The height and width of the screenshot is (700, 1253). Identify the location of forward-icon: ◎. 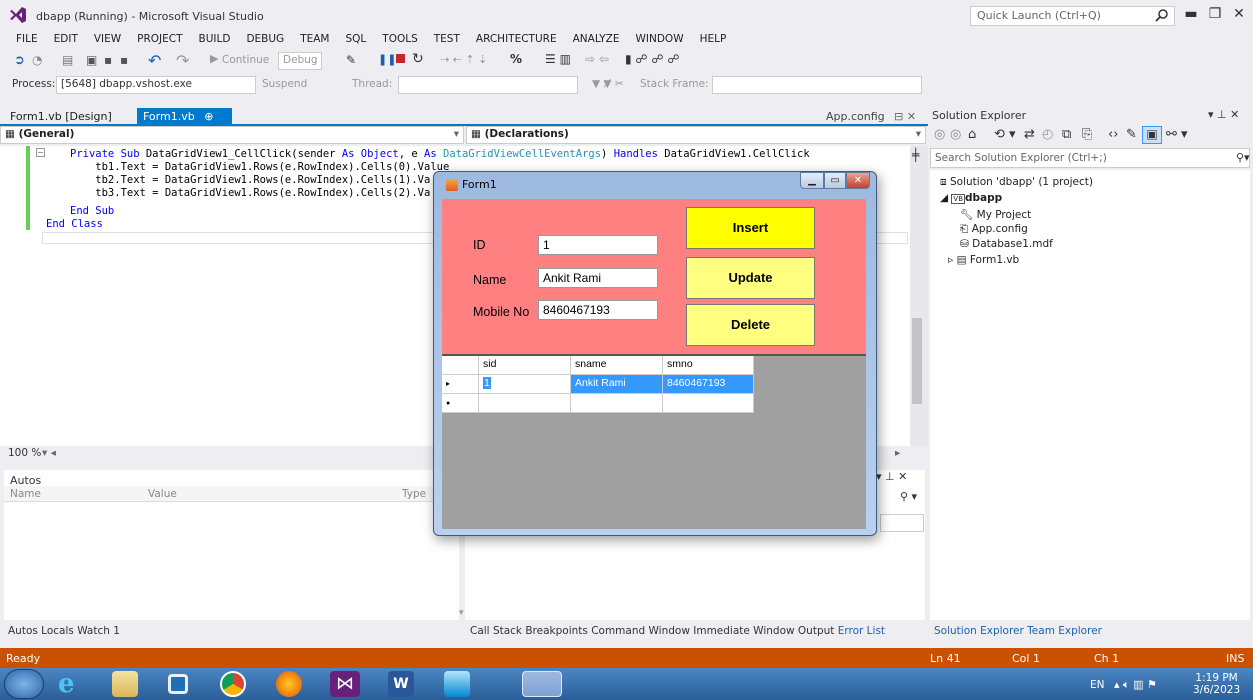
(955, 134).